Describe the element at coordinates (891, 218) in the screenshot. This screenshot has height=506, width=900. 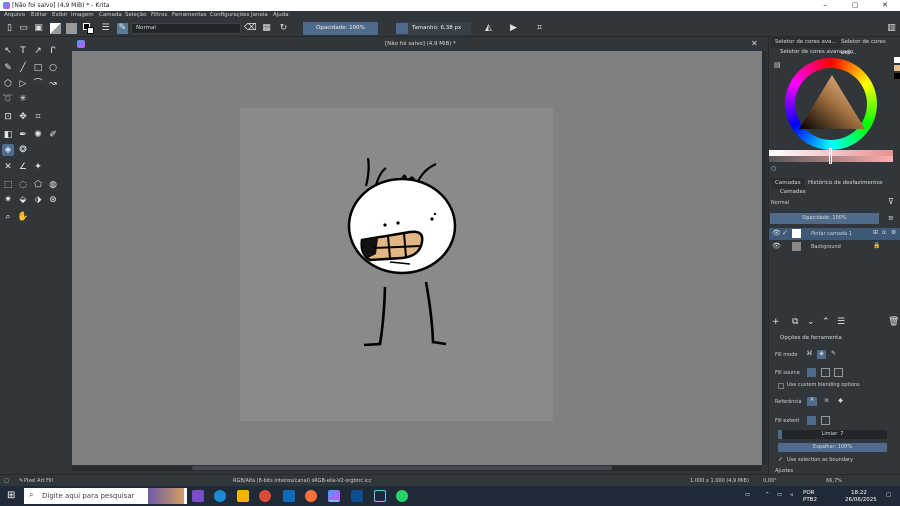
I see `layer-options-icon: ≡` at that location.